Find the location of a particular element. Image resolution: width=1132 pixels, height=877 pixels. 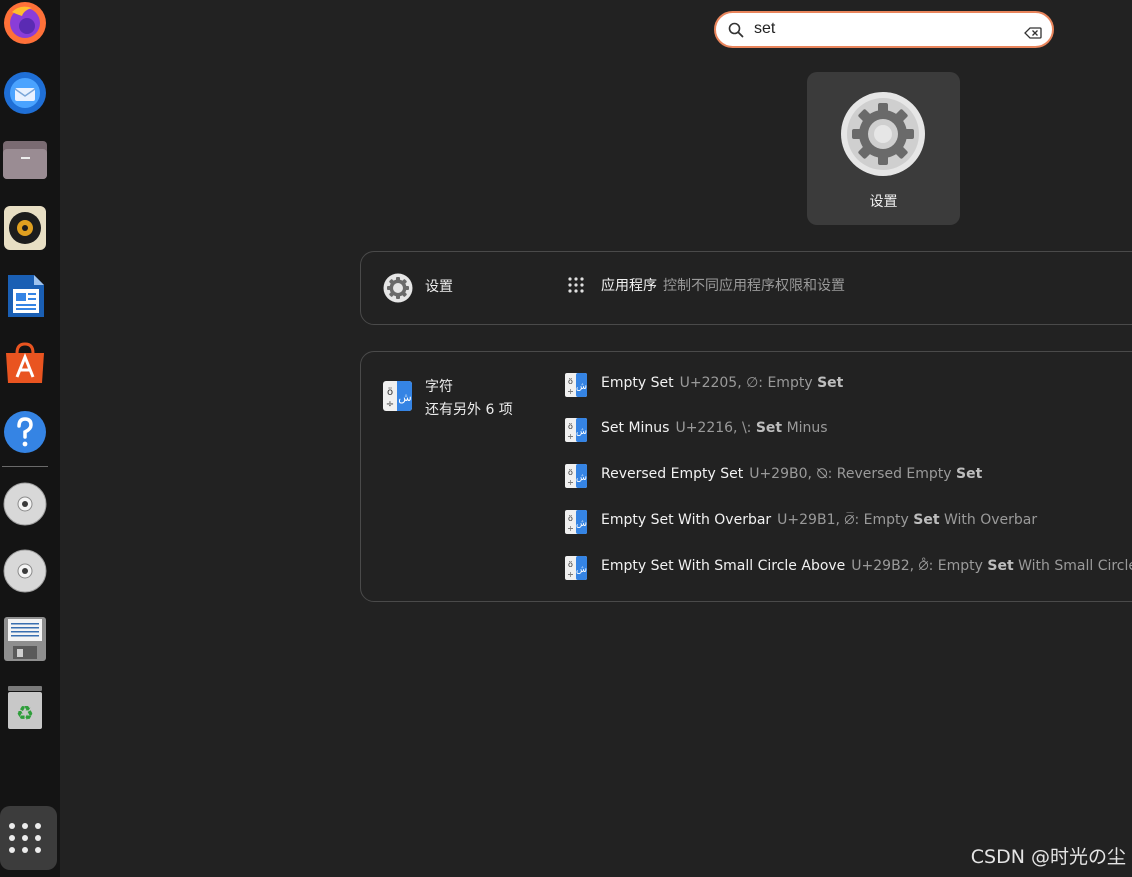

result-description: U+2205, ∅: Empty Set is located at coordinates (761, 383).